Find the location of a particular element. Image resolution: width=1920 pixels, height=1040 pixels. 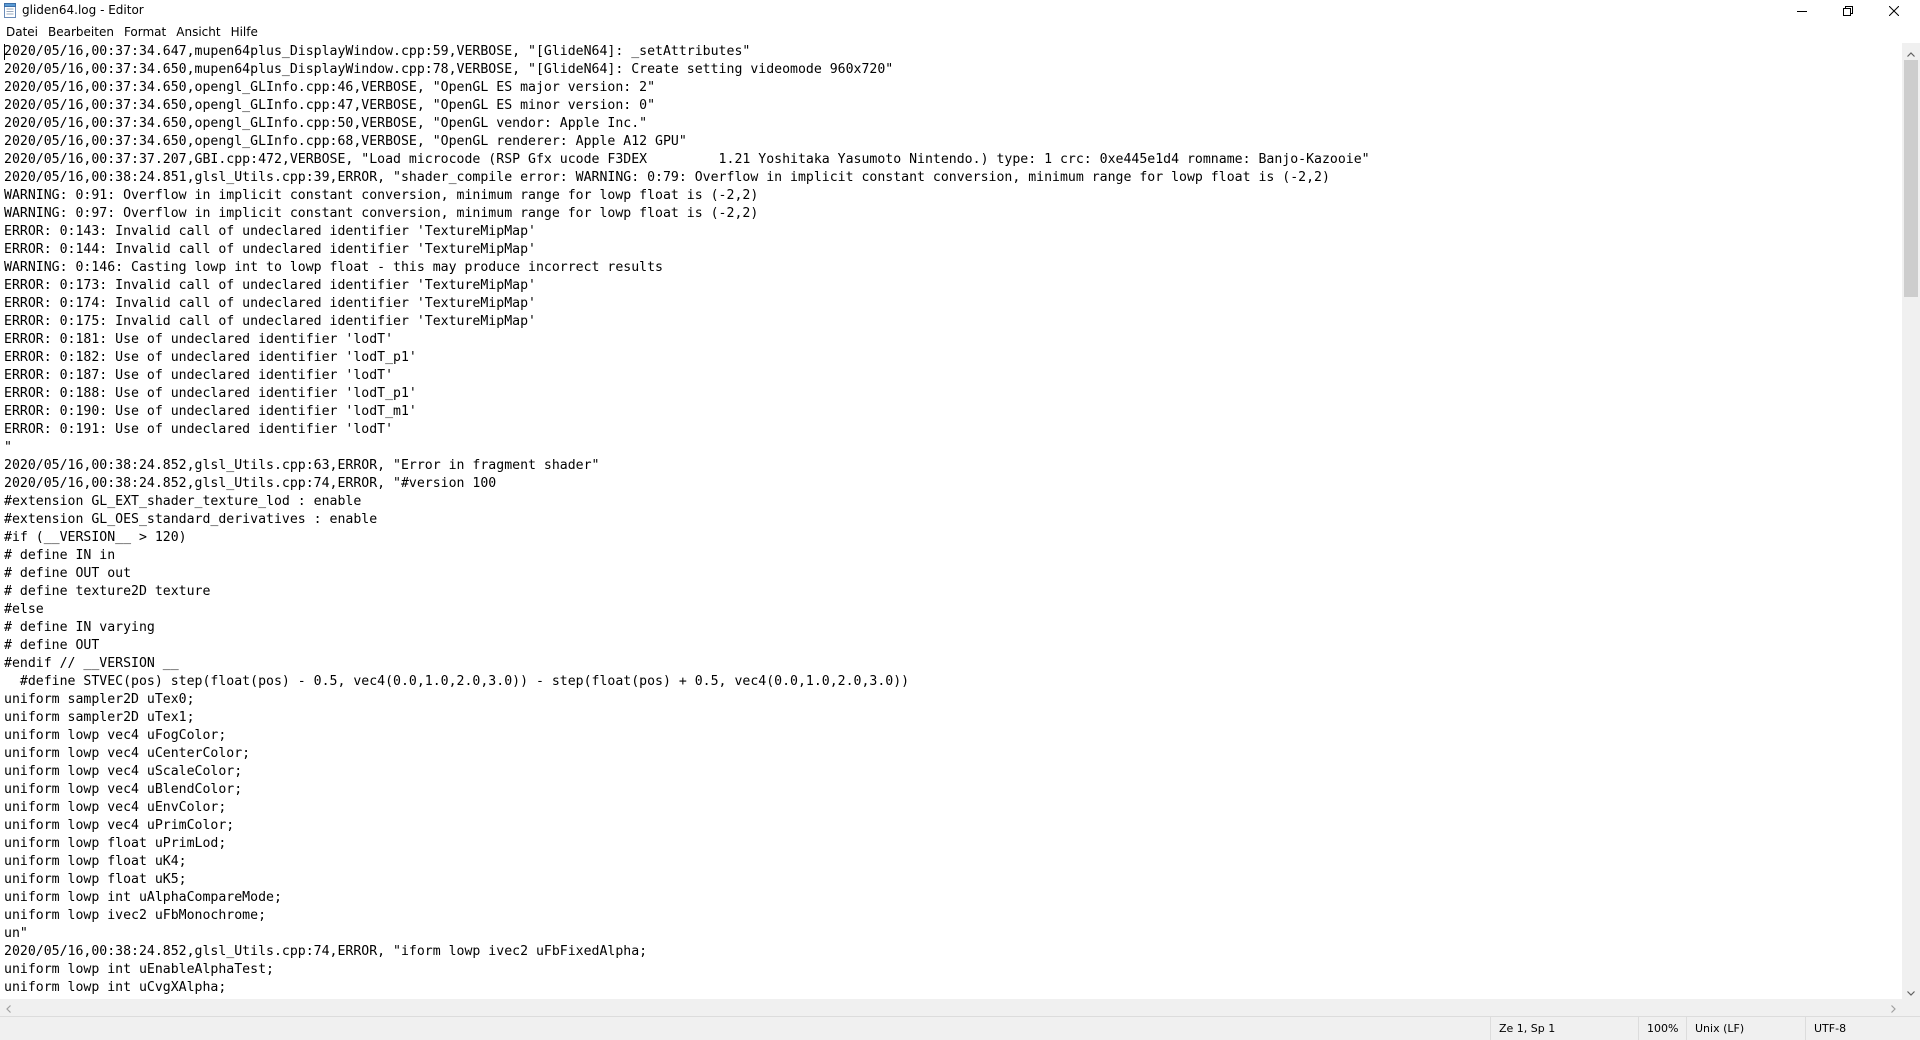

text-line: uniform lowp ivec2 uFbMonochrome; is located at coordinates (135, 915).